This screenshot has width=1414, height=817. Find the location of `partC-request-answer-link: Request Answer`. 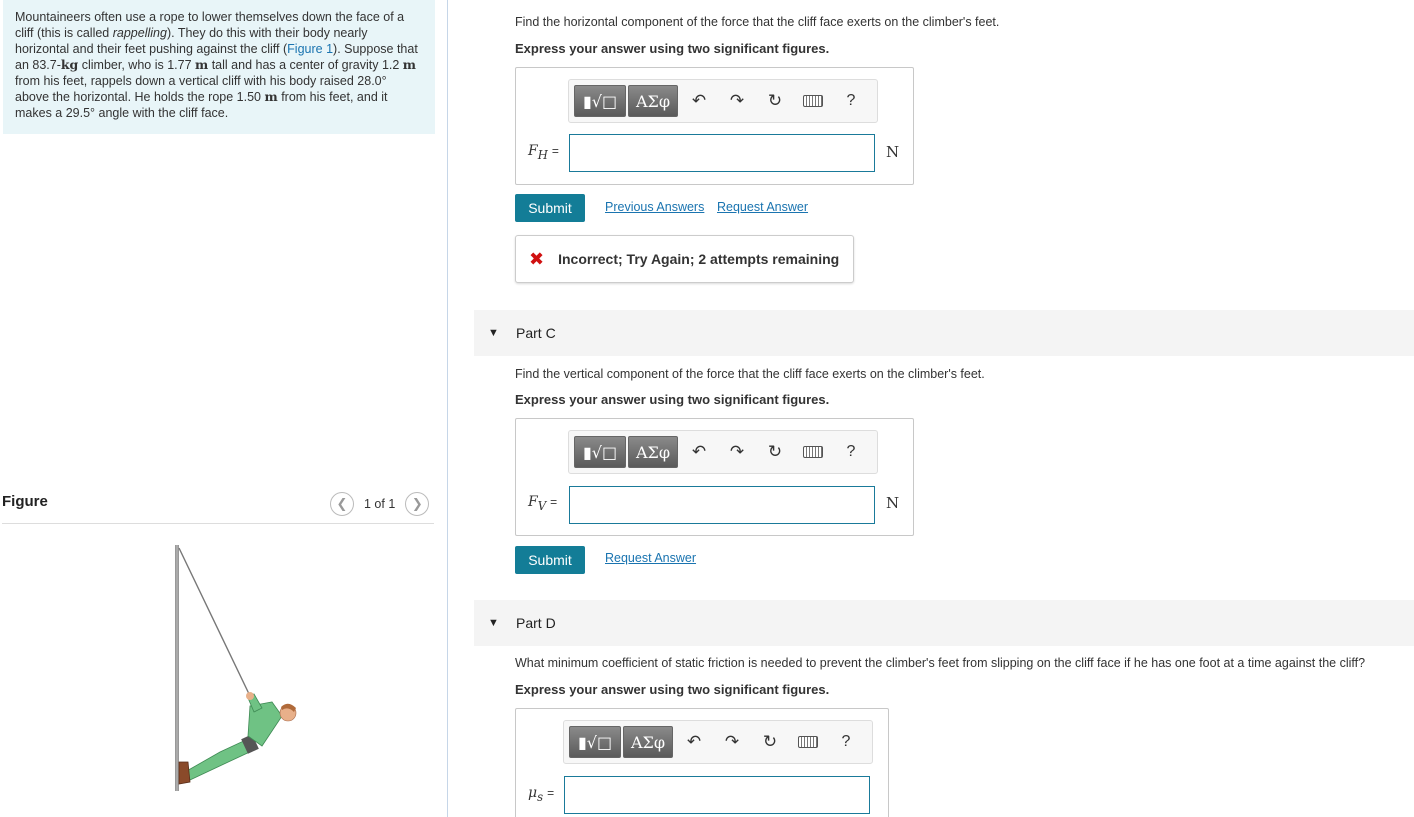

partC-request-answer-link: Request Answer is located at coordinates (650, 558).